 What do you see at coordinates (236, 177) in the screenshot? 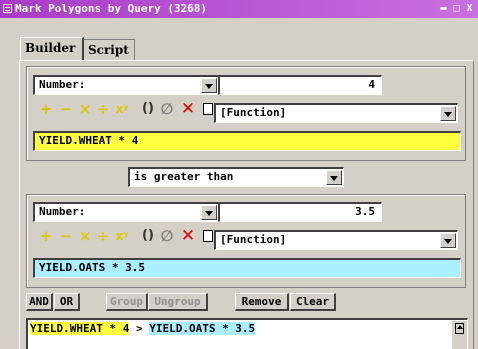
I see `comparison-select: is greater than` at bounding box center [236, 177].